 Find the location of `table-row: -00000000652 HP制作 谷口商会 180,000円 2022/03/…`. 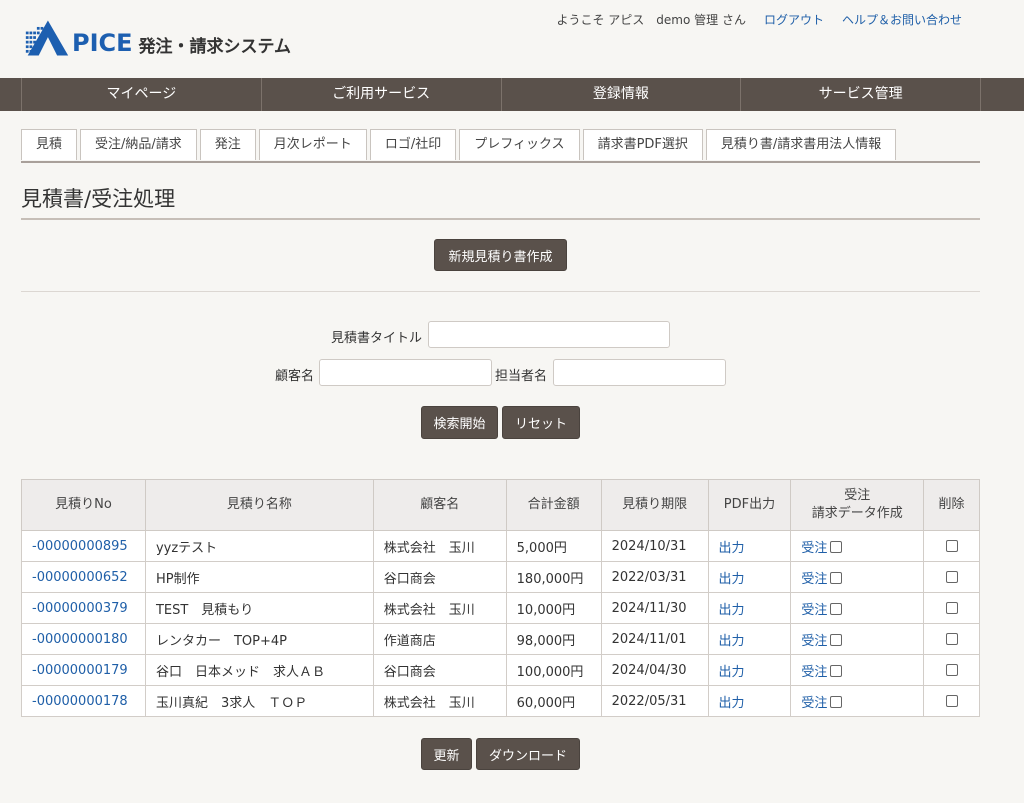

table-row: -00000000652 HP制作 谷口商会 180,000円 2022/03/… is located at coordinates (500, 577).